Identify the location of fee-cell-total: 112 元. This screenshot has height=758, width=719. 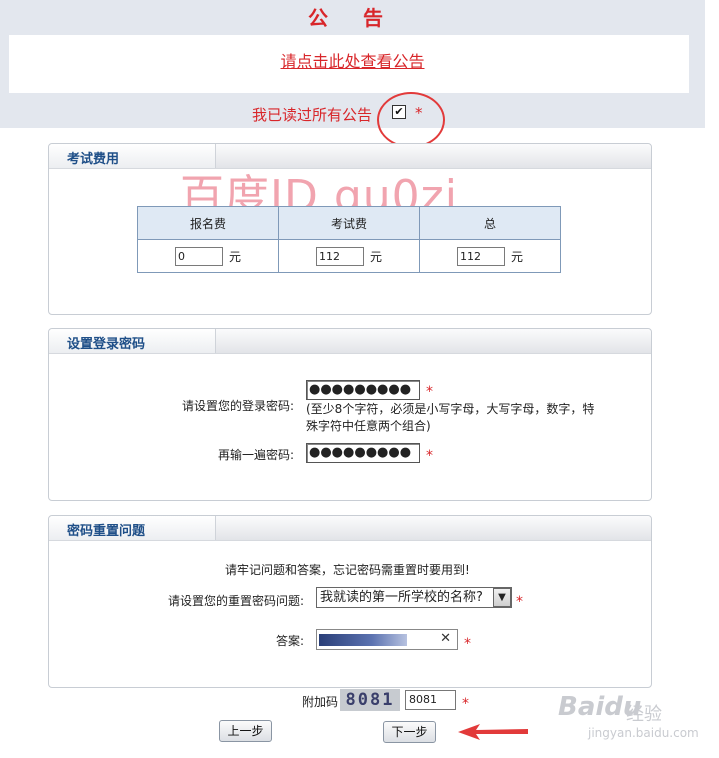
(490, 256).